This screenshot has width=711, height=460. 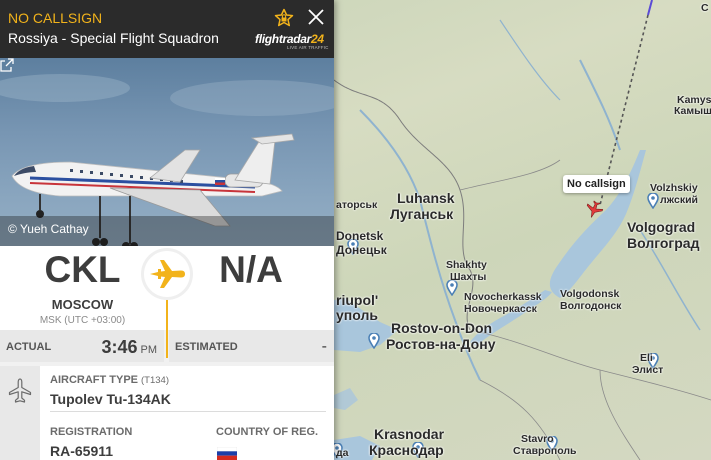 I want to click on aircraft-type-value: Tupolev Tu-134AK, so click(x=110, y=399).